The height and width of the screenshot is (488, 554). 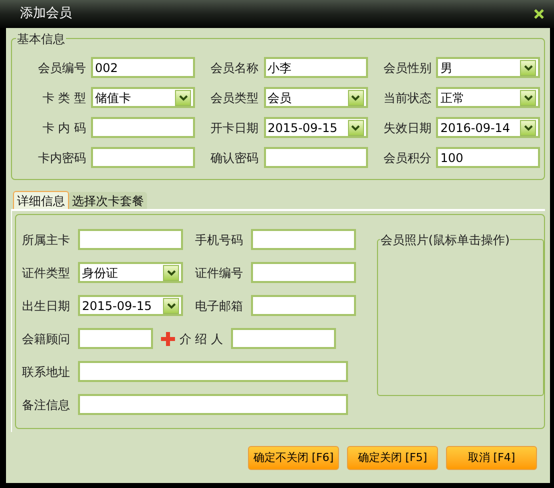 What do you see at coordinates (168, 339) in the screenshot?
I see `plus-icon` at bounding box center [168, 339].